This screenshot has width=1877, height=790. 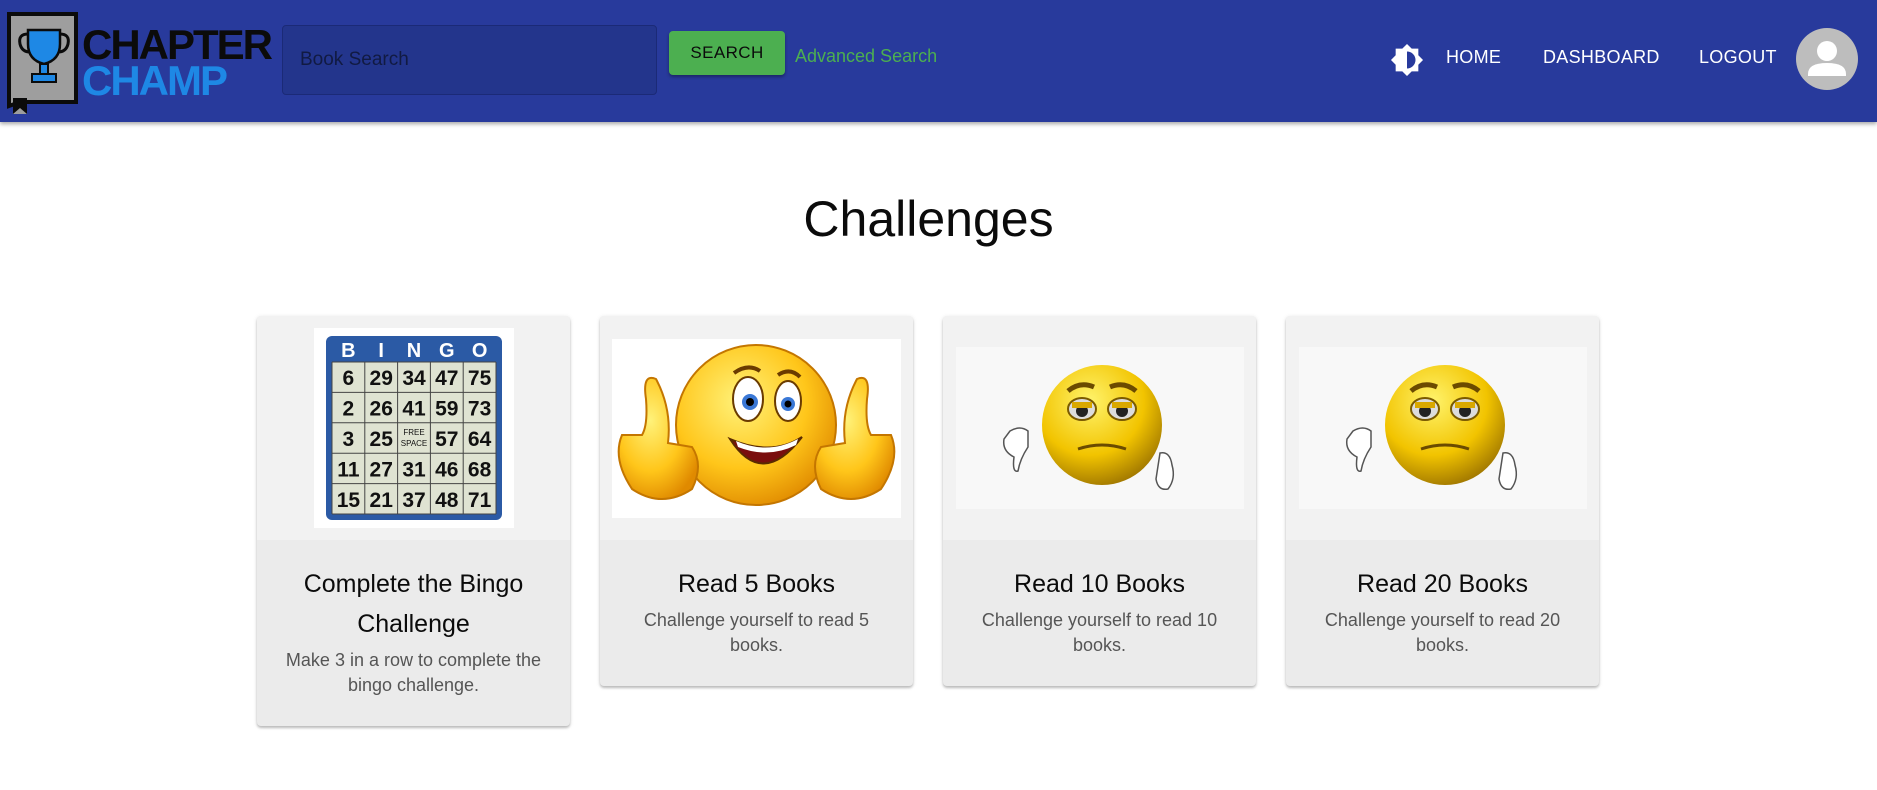 I want to click on logo-home-link: CHAPTER CHAMP, so click(x=139, y=63).